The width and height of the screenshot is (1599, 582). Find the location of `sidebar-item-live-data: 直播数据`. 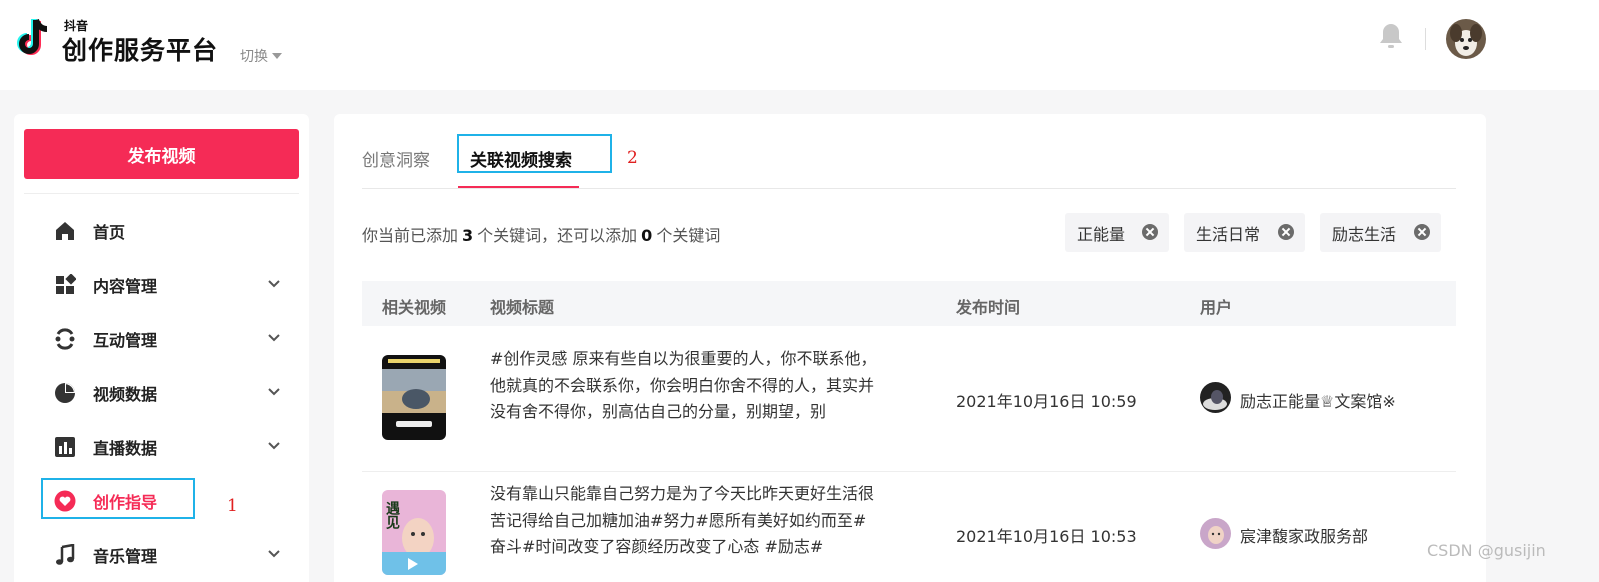

sidebar-item-live-data: 直播数据 is located at coordinates (161, 446).